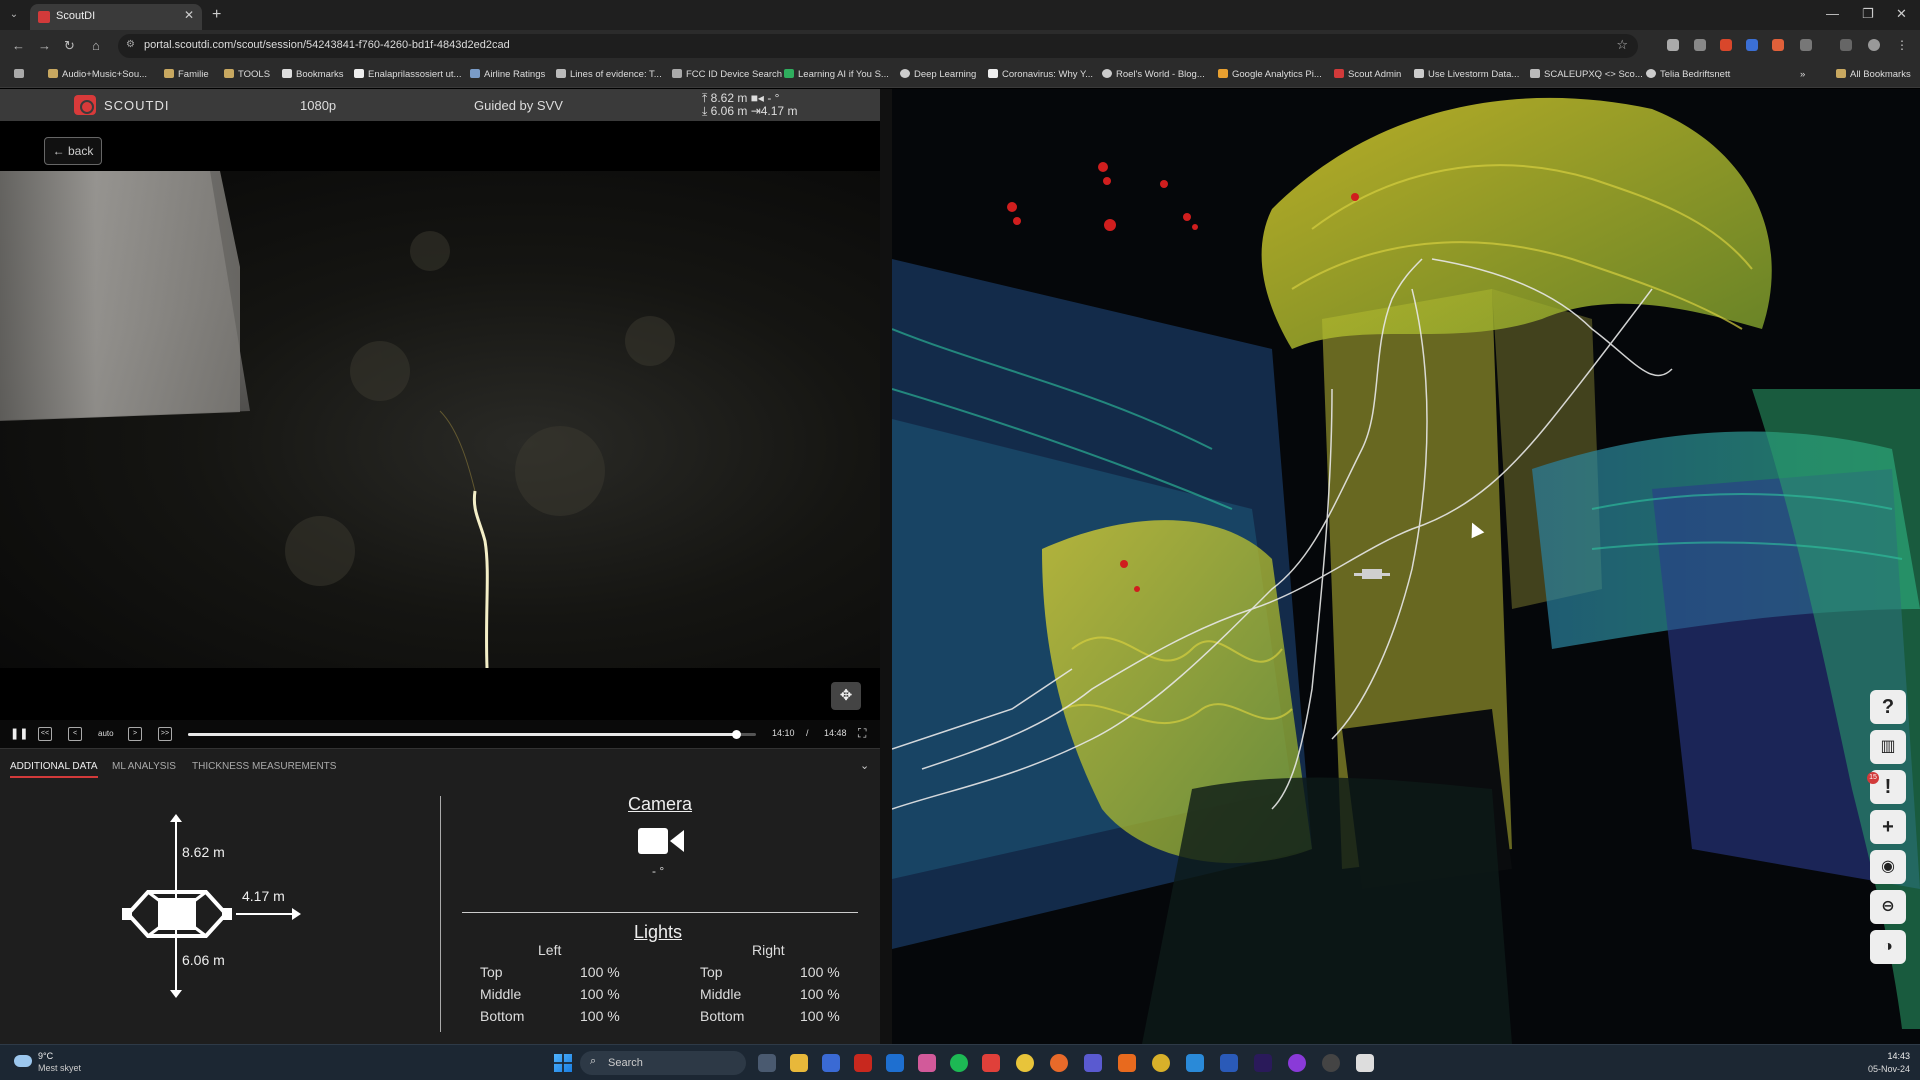 The height and width of the screenshot is (1080, 1920). I want to click on extension-camera-icon, so click(1673, 45).